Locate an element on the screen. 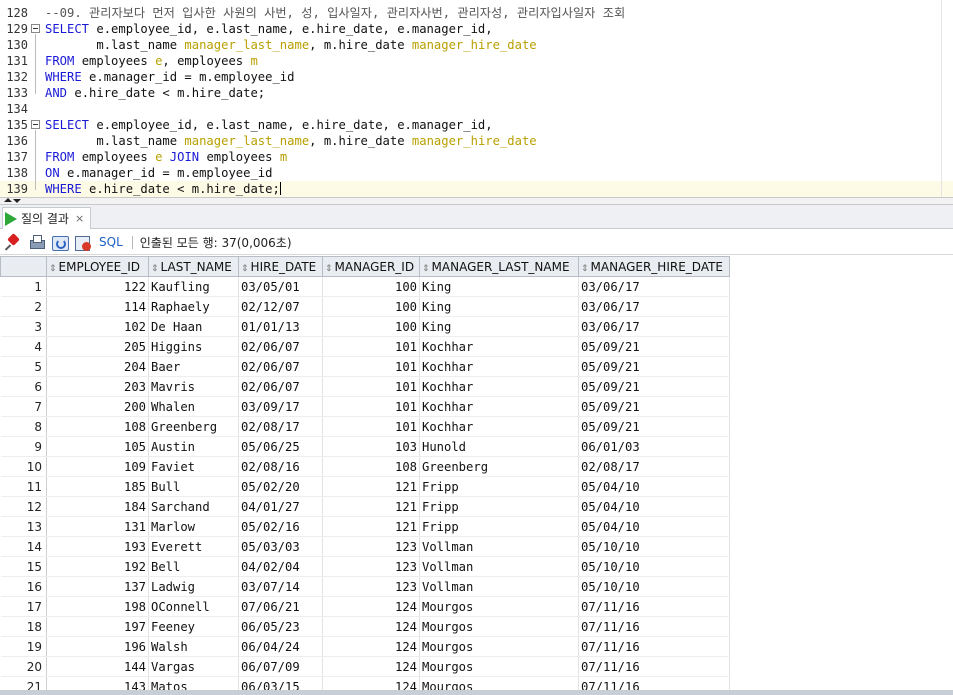 This screenshot has width=953, height=695. table-cell: 02/08/17 is located at coordinates (654, 466).